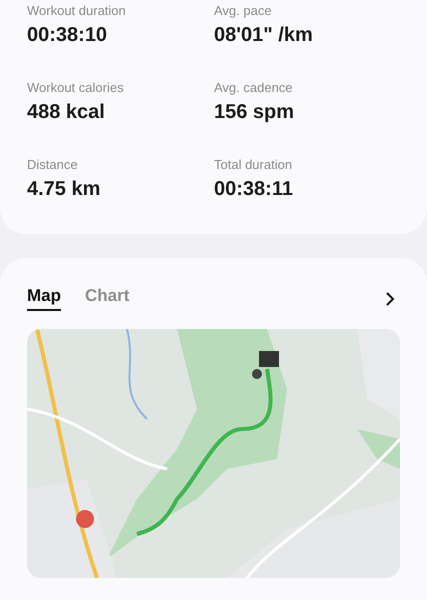 This screenshot has width=427, height=600. I want to click on stat-value: 00:38:10, so click(67, 35).